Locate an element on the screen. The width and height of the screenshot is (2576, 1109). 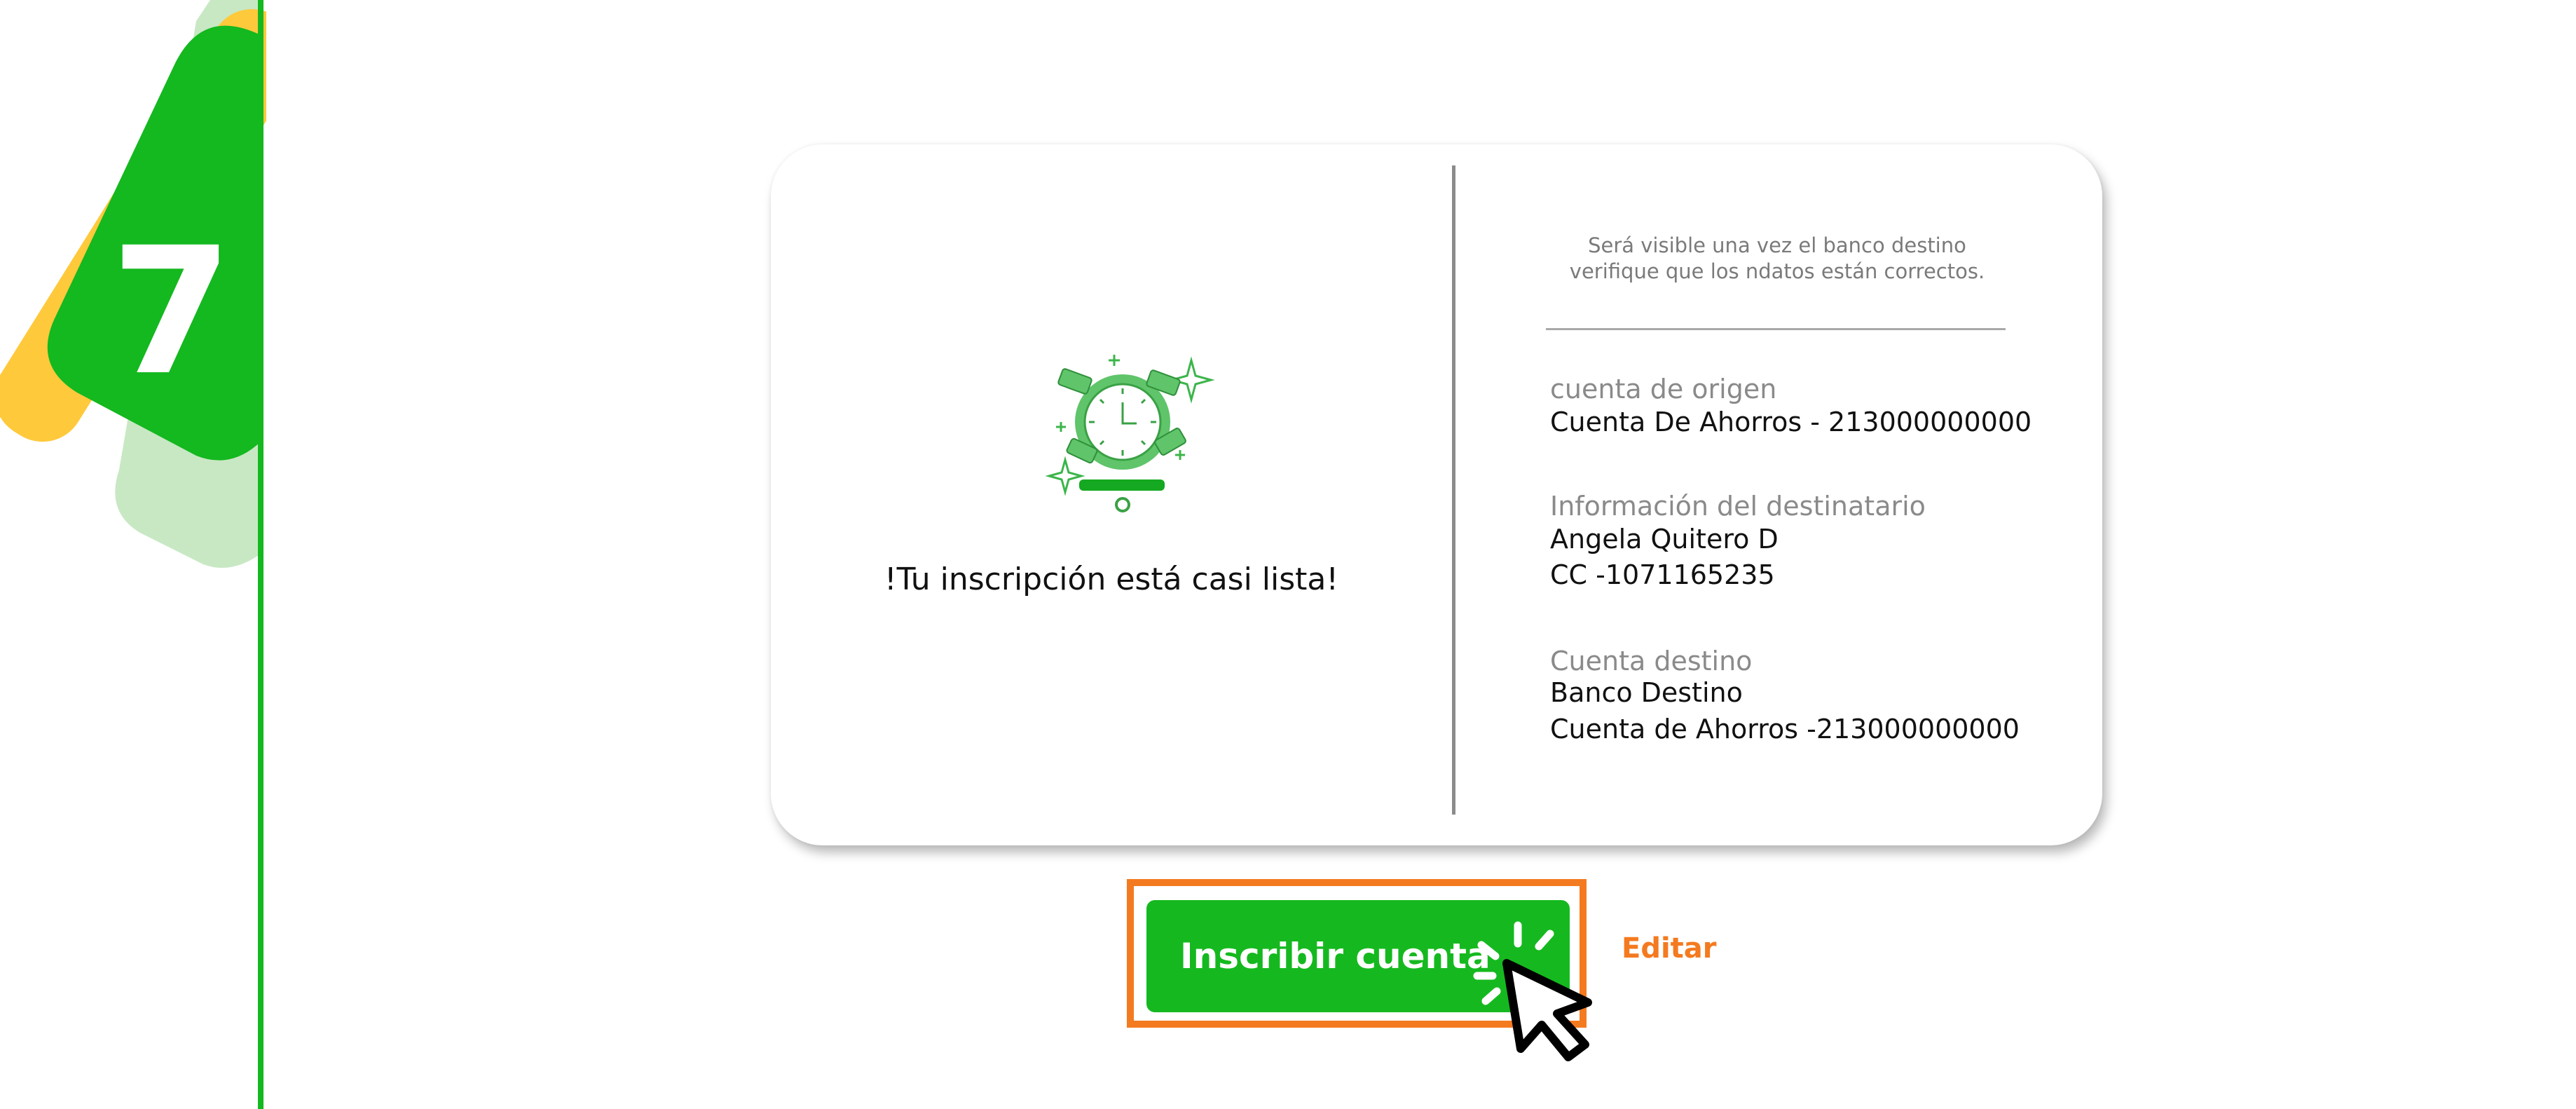
pointer-cursor-icon is located at coordinates (1532, 991).